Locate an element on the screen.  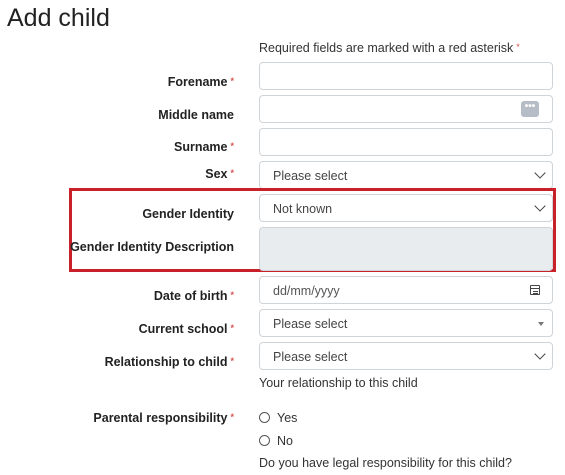
forename-input is located at coordinates (406, 76).